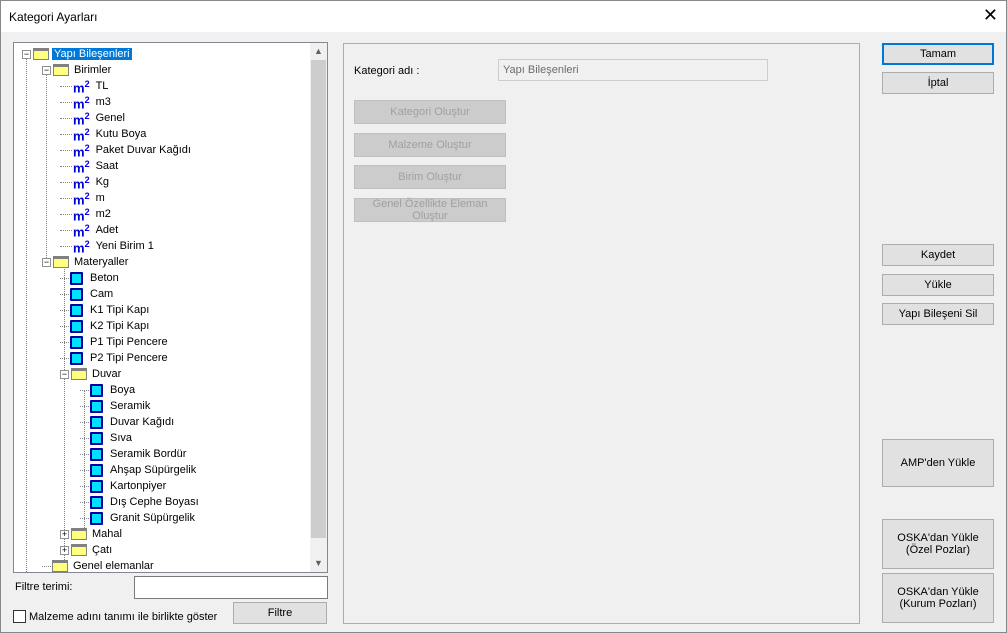 The image size is (1007, 633). Describe the element at coordinates (87, 550) in the screenshot. I see `tree-item: + Çatı` at that location.